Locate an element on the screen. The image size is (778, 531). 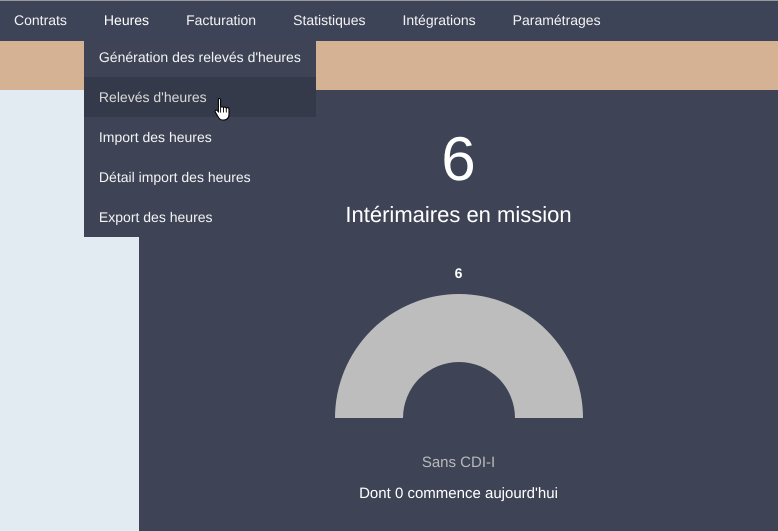
nav-menu-item: Contrats is located at coordinates (40, 20).